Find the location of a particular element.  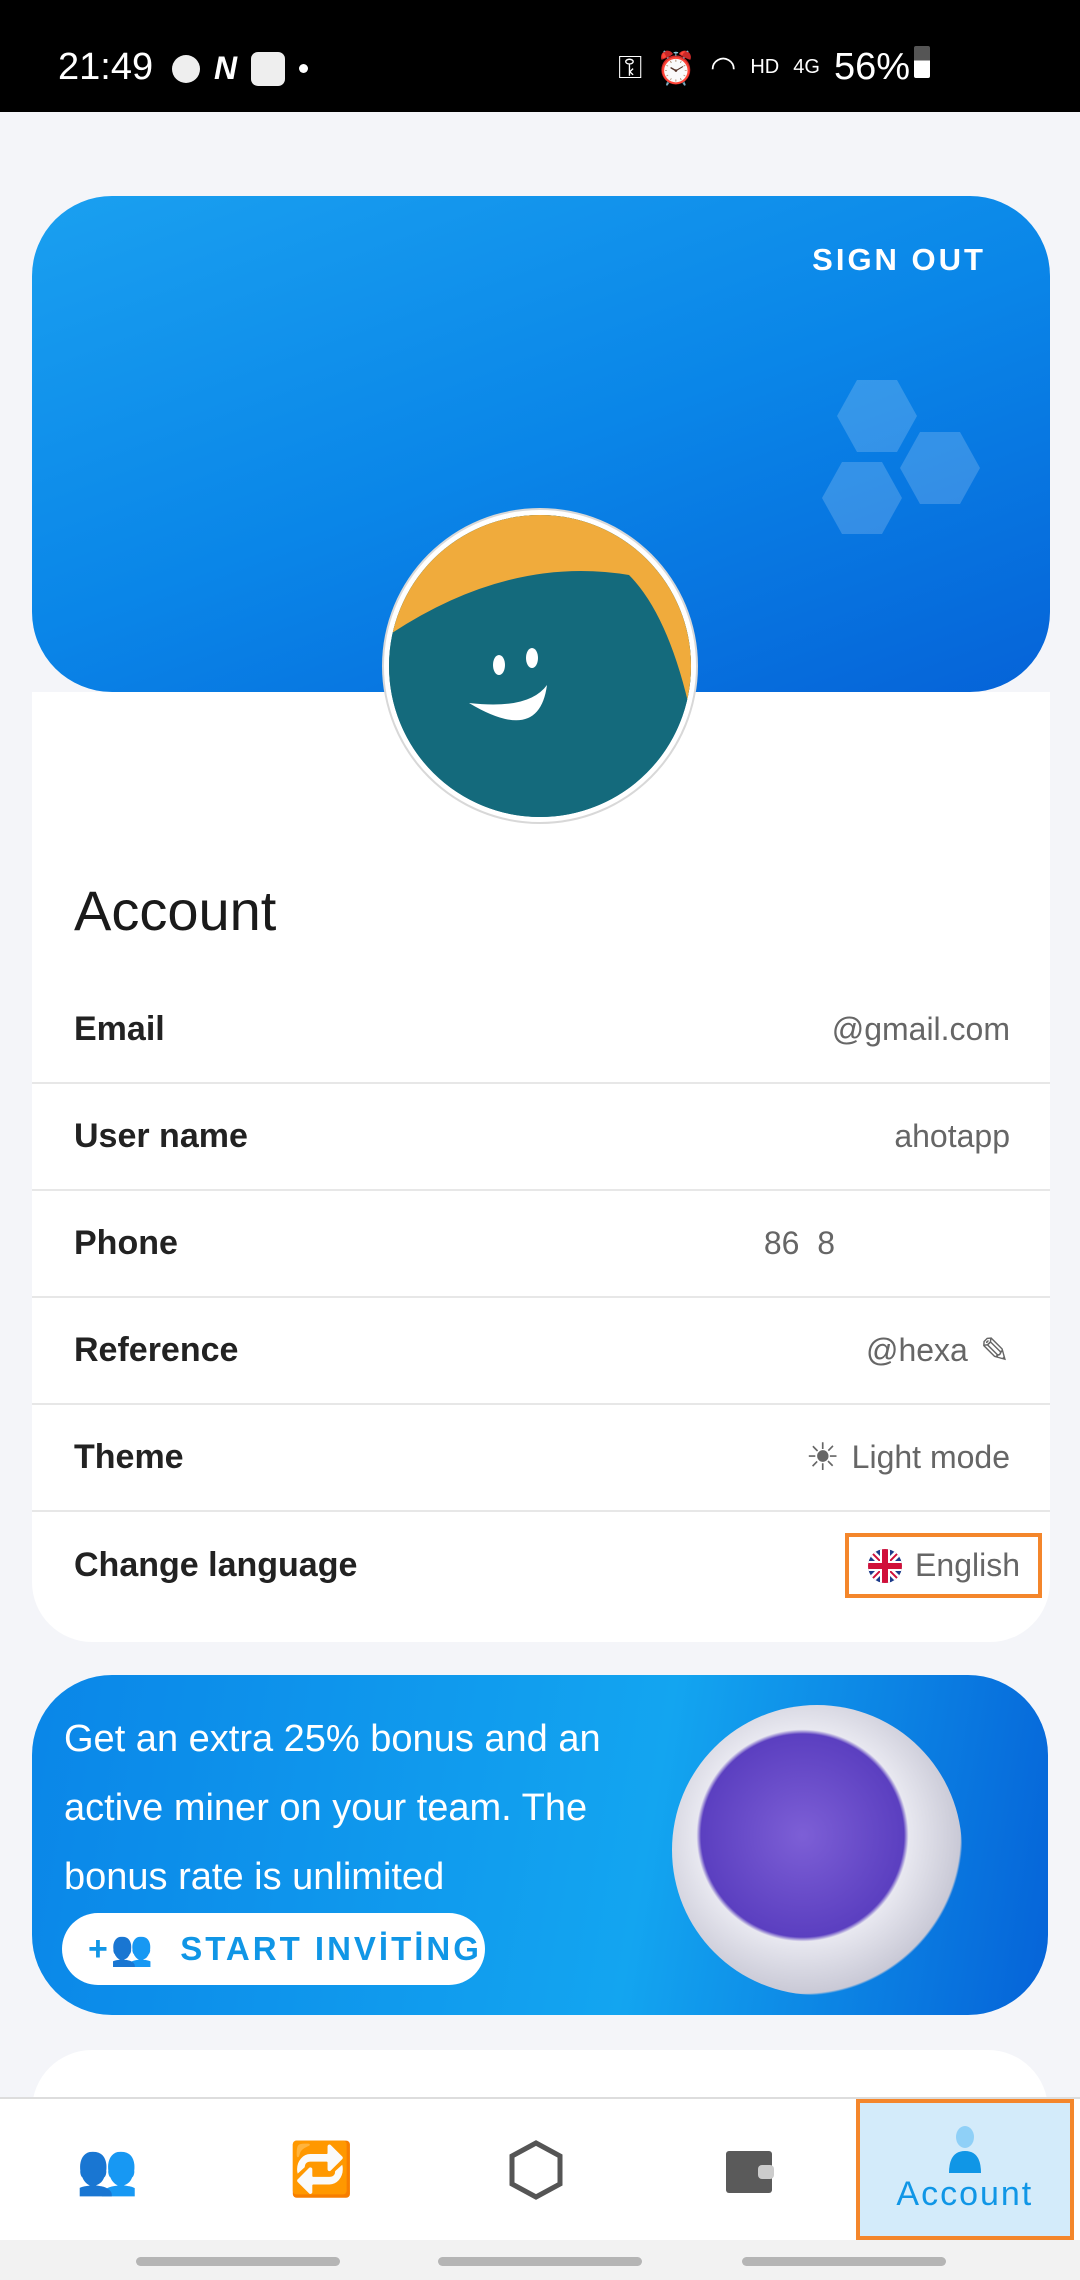

avatar is located at coordinates (540, 666).